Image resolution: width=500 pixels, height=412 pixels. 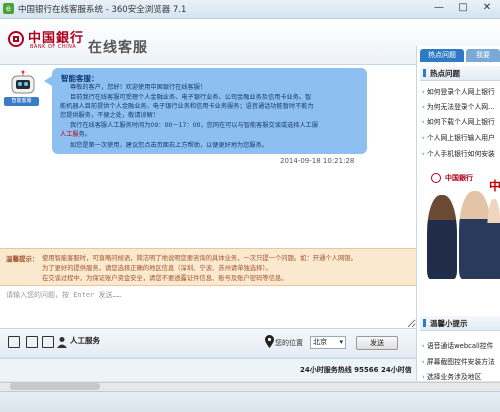 What do you see at coordinates (494, 186) in the screenshot?
I see `banner-big-char: 中` at bounding box center [494, 186].